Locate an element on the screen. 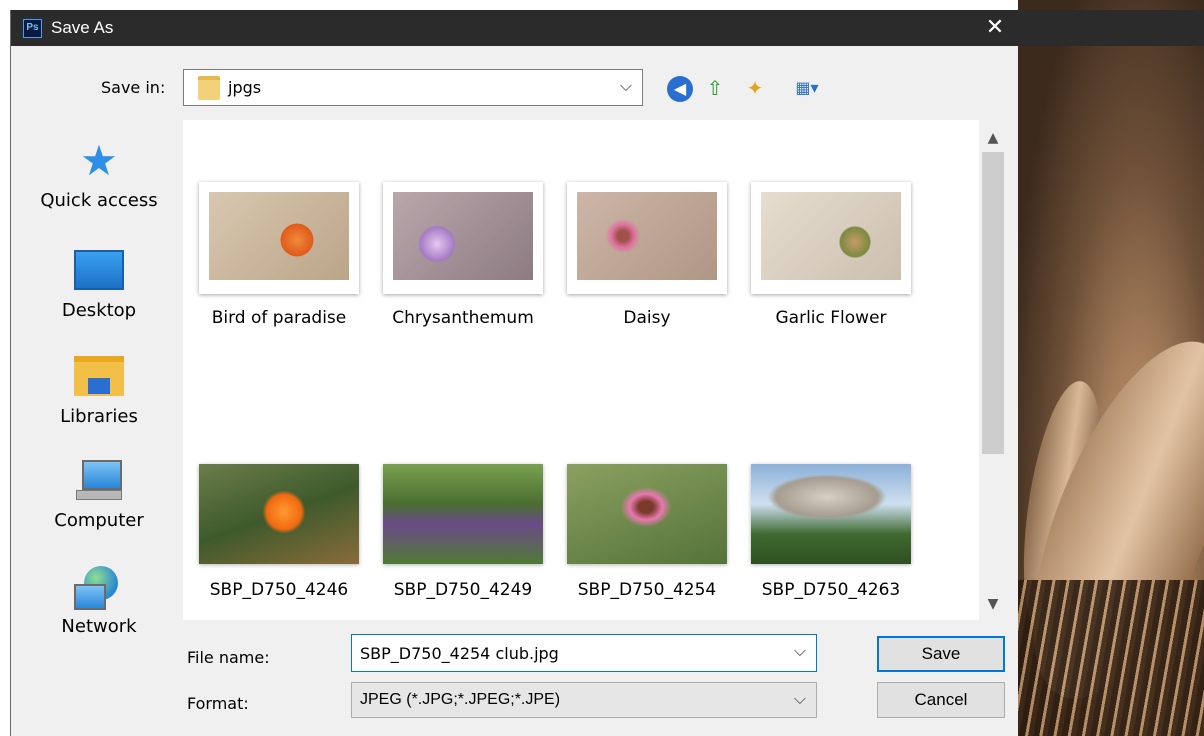 Image resolution: width=1204 pixels, height=736 pixels. file-name: SBP_D750_4263 is located at coordinates (831, 590).